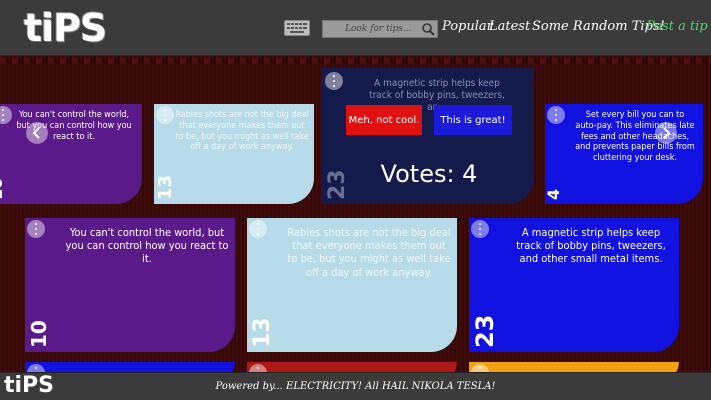 This screenshot has width=711, height=400. I want to click on nav-latest: Latest, so click(509, 26).